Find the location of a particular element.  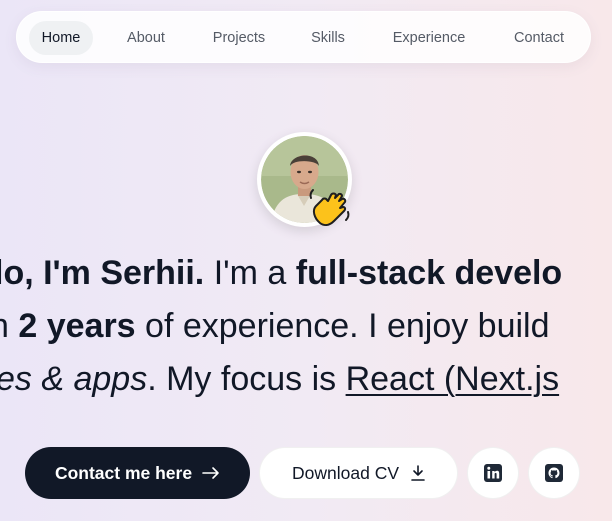

nav-projects: Projects is located at coordinates (239, 38).